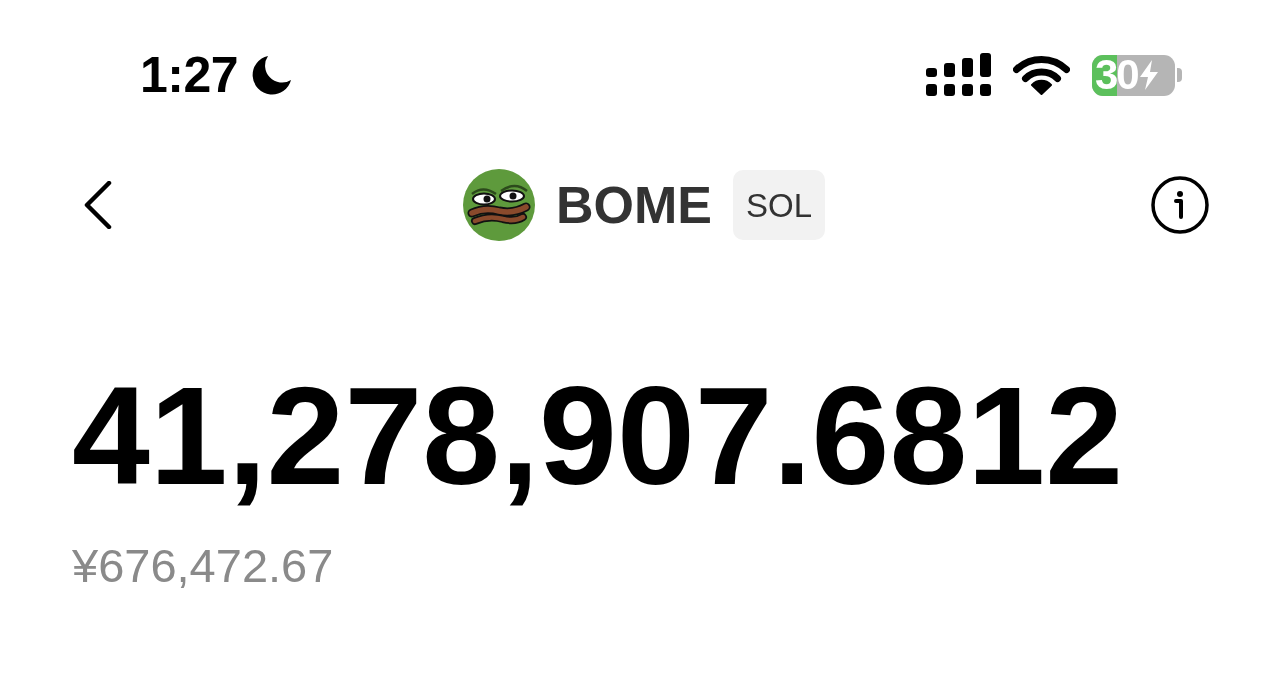  What do you see at coordinates (958, 75) in the screenshot?
I see `signal-icon` at bounding box center [958, 75].